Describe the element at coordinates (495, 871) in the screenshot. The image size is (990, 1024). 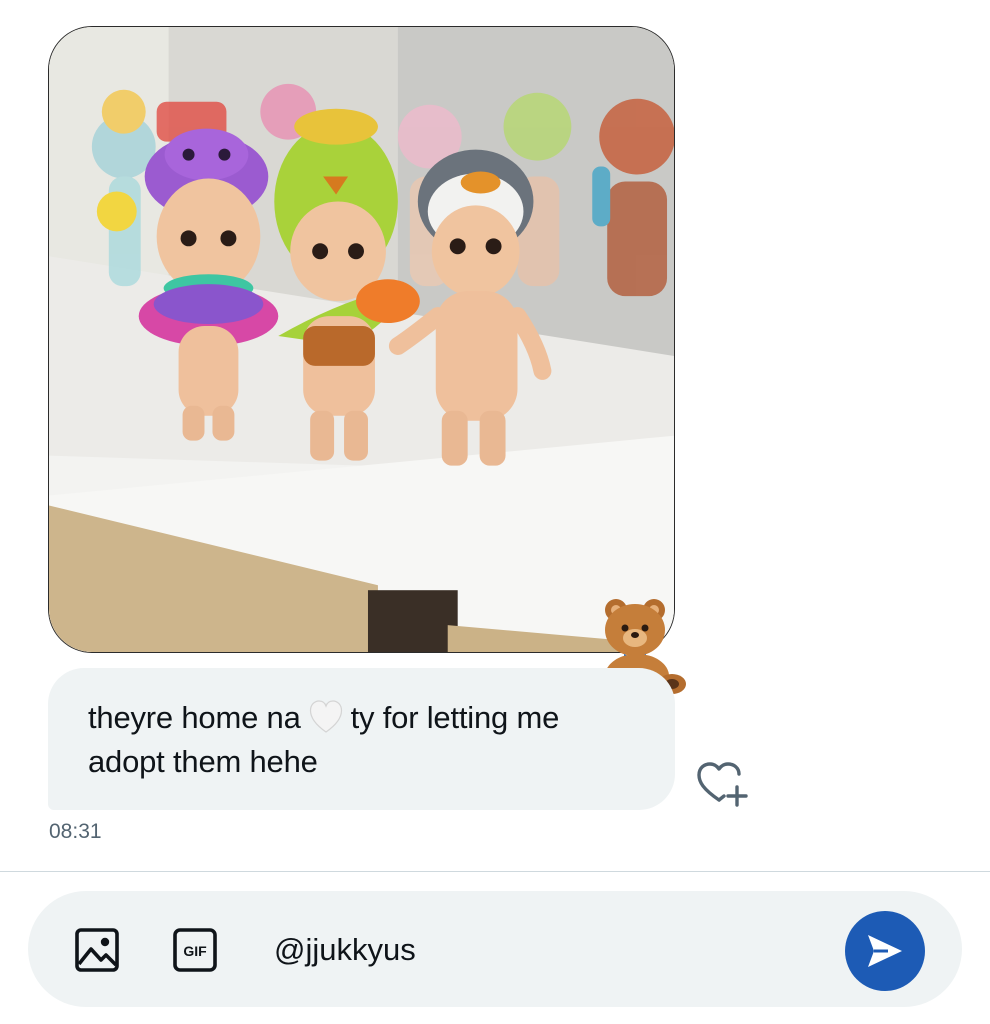
I see `divider` at that location.